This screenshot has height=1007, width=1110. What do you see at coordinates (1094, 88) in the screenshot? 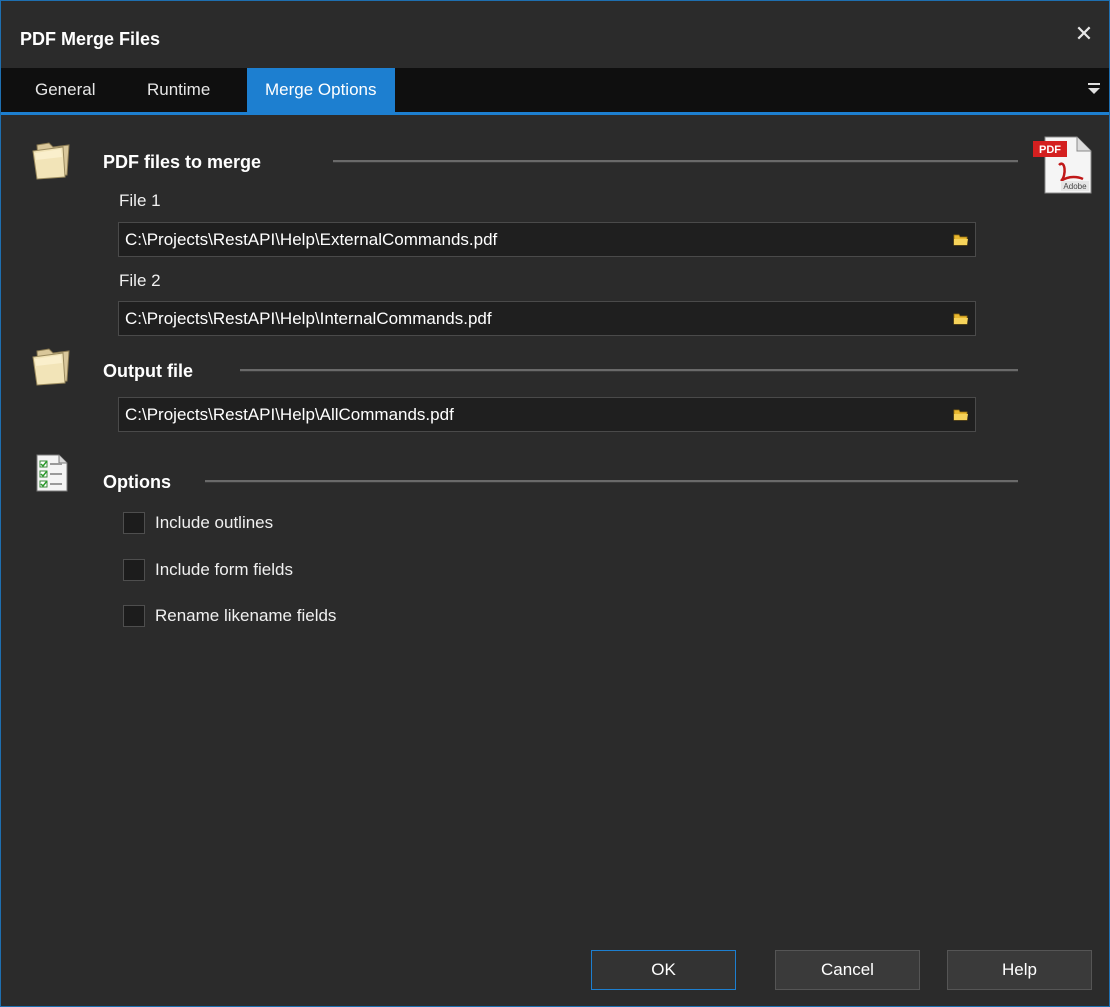
I see `tab-menu-icon` at bounding box center [1094, 88].